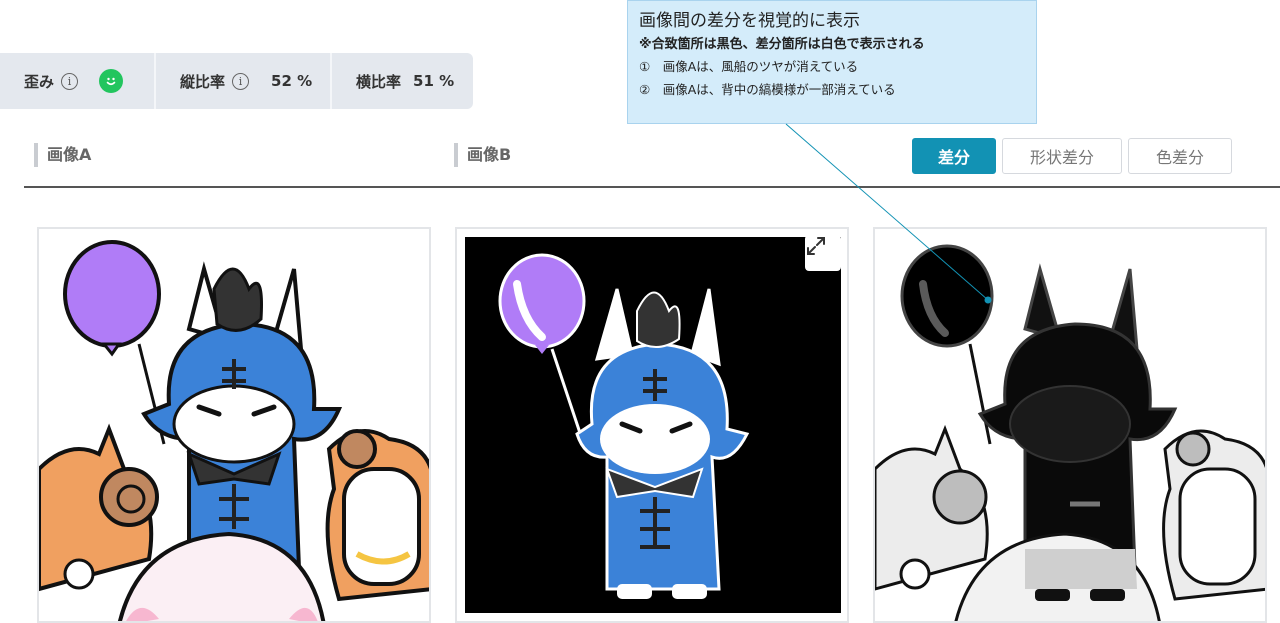  I want to click on metrics-bar: 歪み i 縦比率 i 52 % 横比率 51 %, so click(236, 81).